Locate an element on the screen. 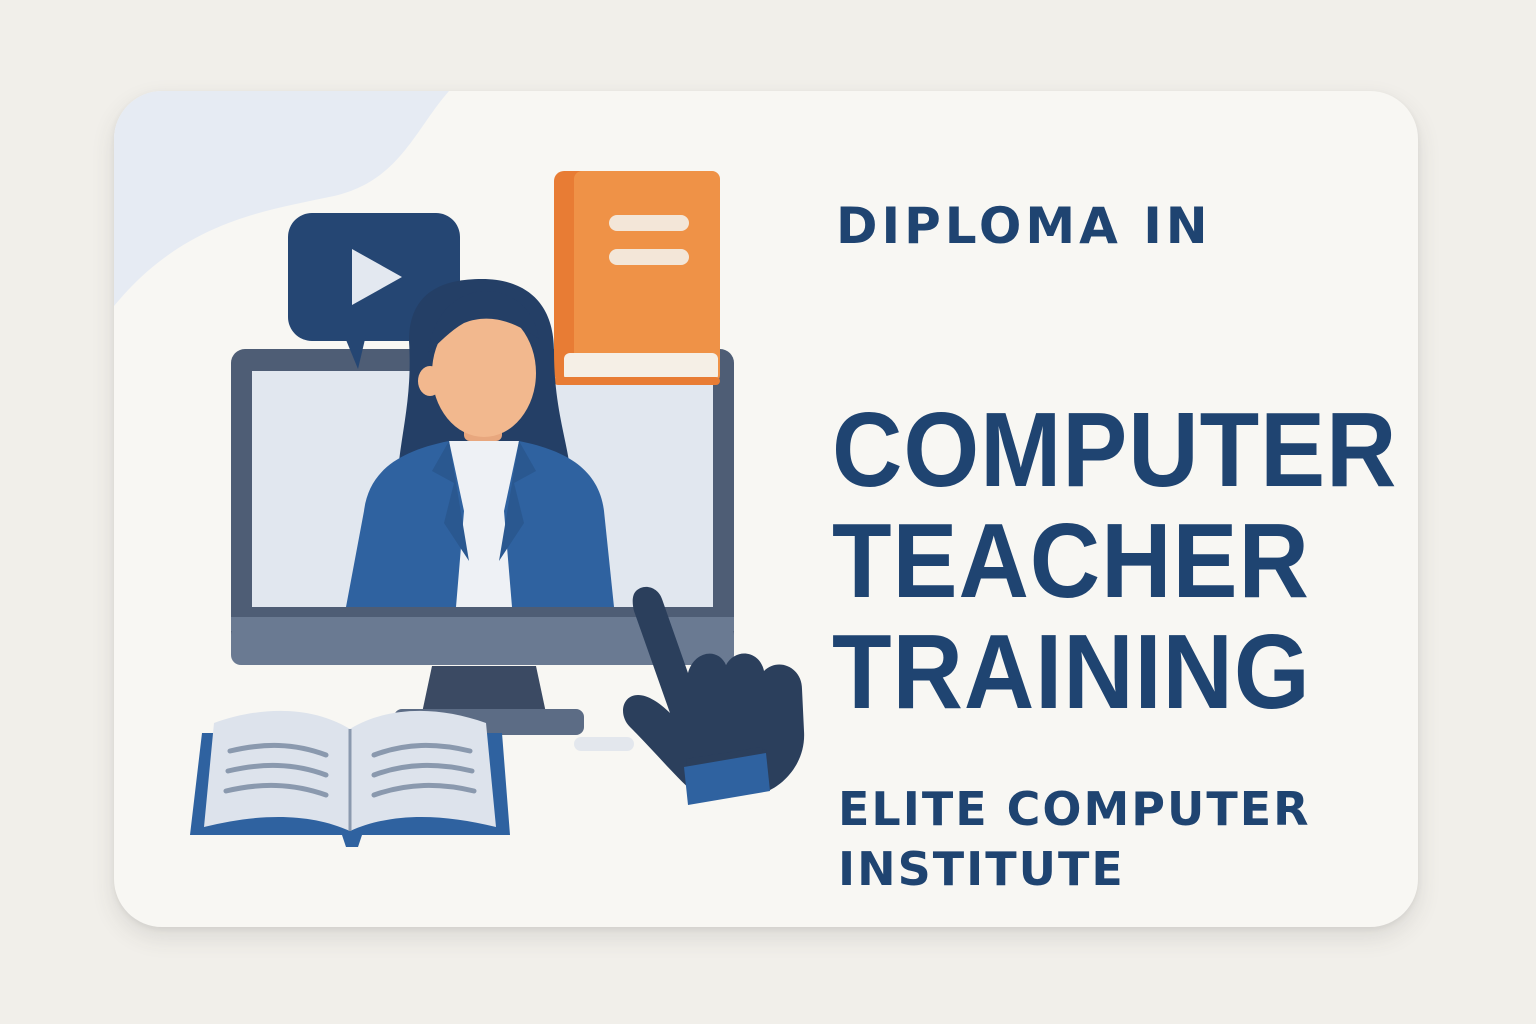  title-line-2: TEACHER is located at coordinates (1071, 561).